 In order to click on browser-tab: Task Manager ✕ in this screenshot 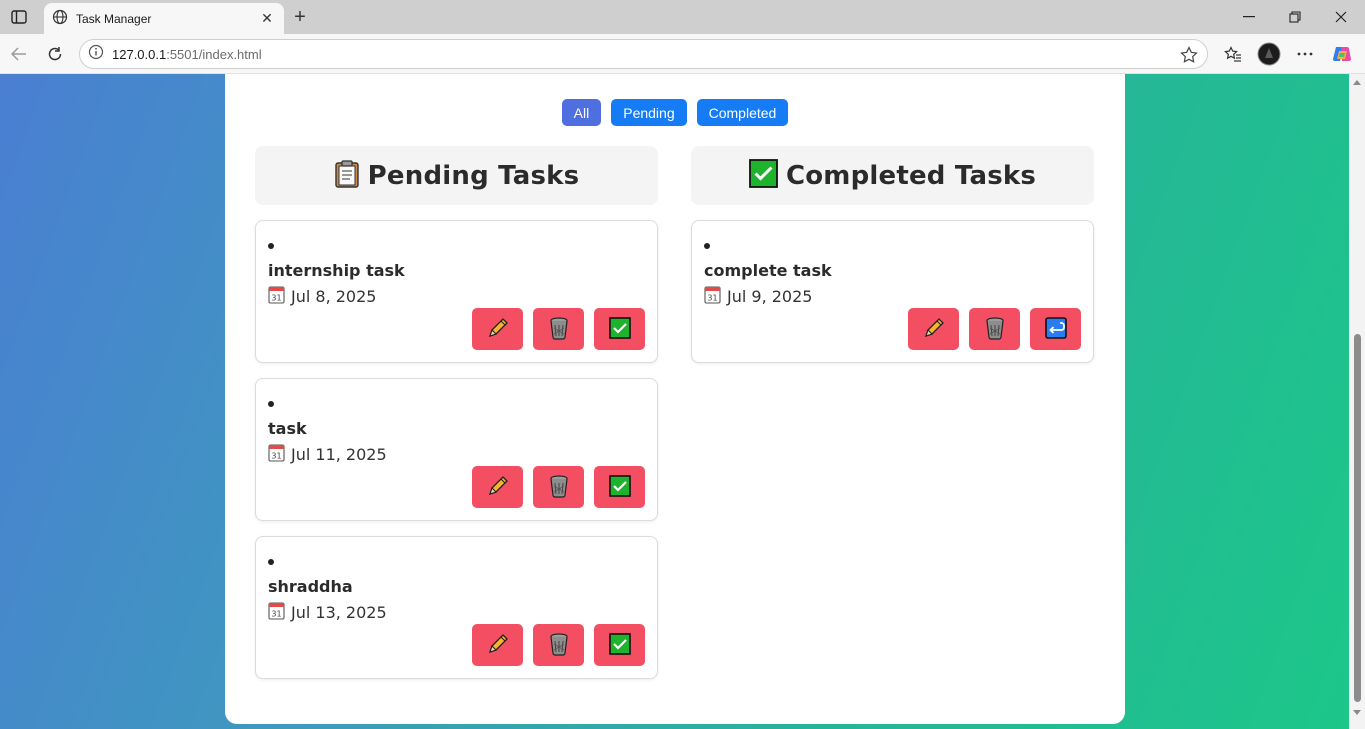, I will do `click(164, 18)`.